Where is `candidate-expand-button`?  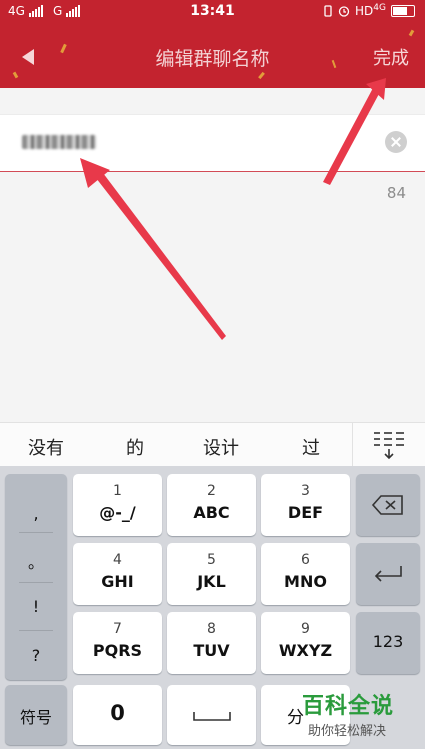 candidate-expand-button is located at coordinates (388, 445).